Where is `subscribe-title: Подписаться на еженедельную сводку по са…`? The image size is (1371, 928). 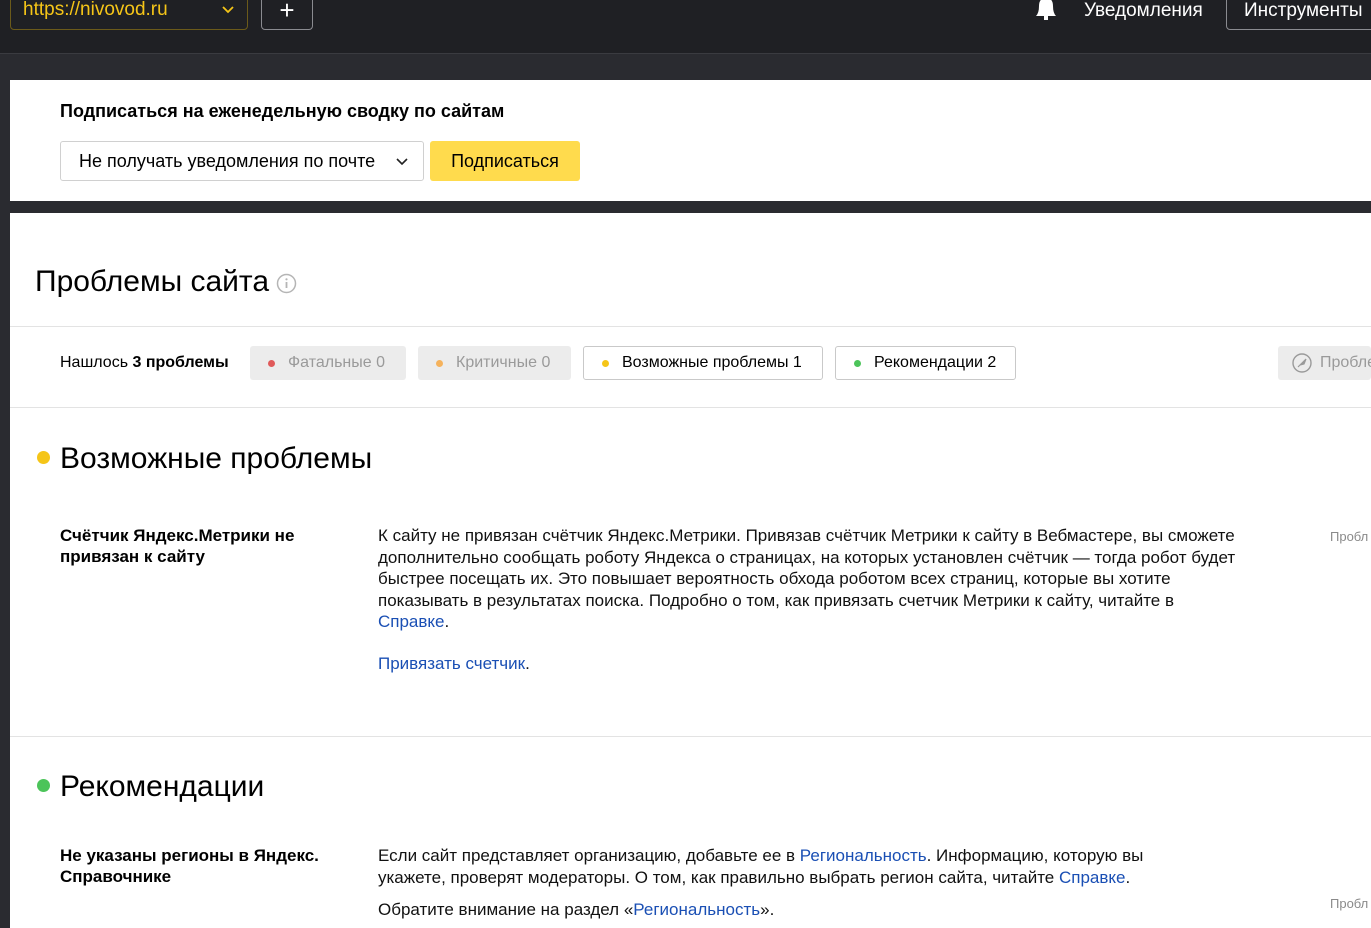
subscribe-title: Подписаться на еженедельную сводку по са… is located at coordinates (282, 111).